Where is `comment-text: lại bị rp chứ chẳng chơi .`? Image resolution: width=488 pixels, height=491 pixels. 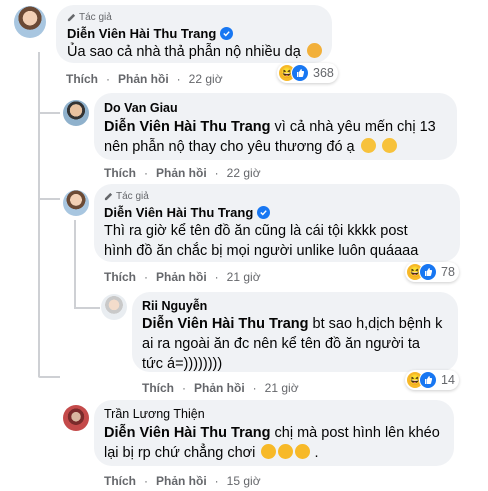
comment-text: lại bị rp chứ chẳng chơi . is located at coordinates (211, 452).